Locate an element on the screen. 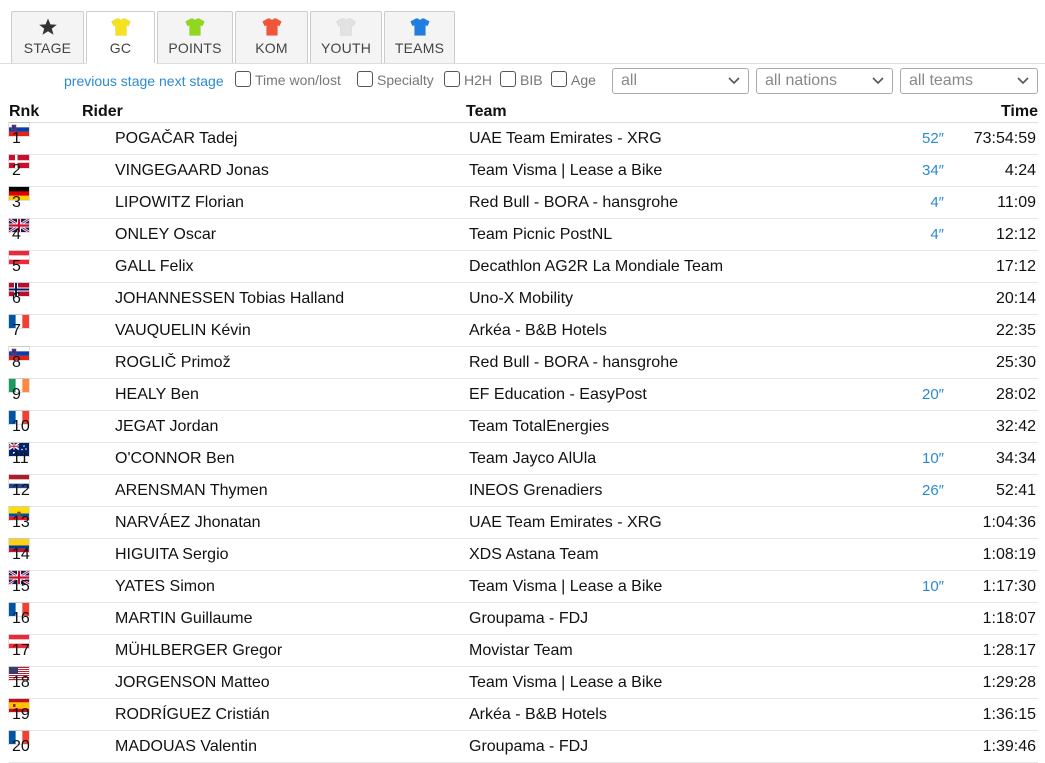  team-link: Movistar Team is located at coordinates (521, 651).